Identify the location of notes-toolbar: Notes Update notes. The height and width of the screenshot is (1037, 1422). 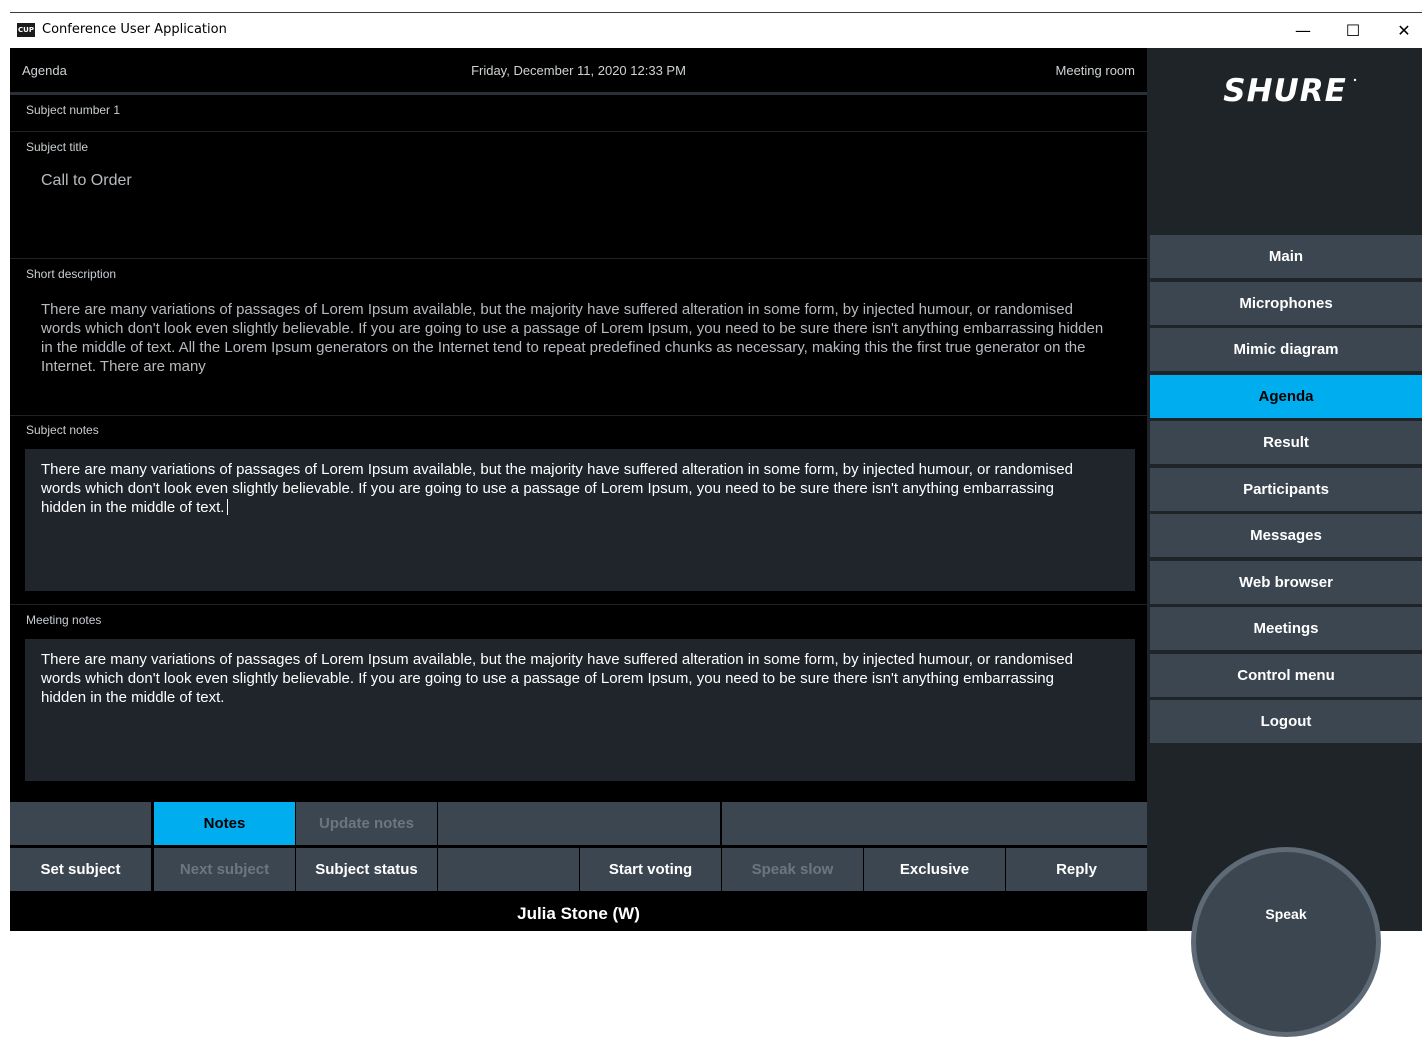
(578, 823).